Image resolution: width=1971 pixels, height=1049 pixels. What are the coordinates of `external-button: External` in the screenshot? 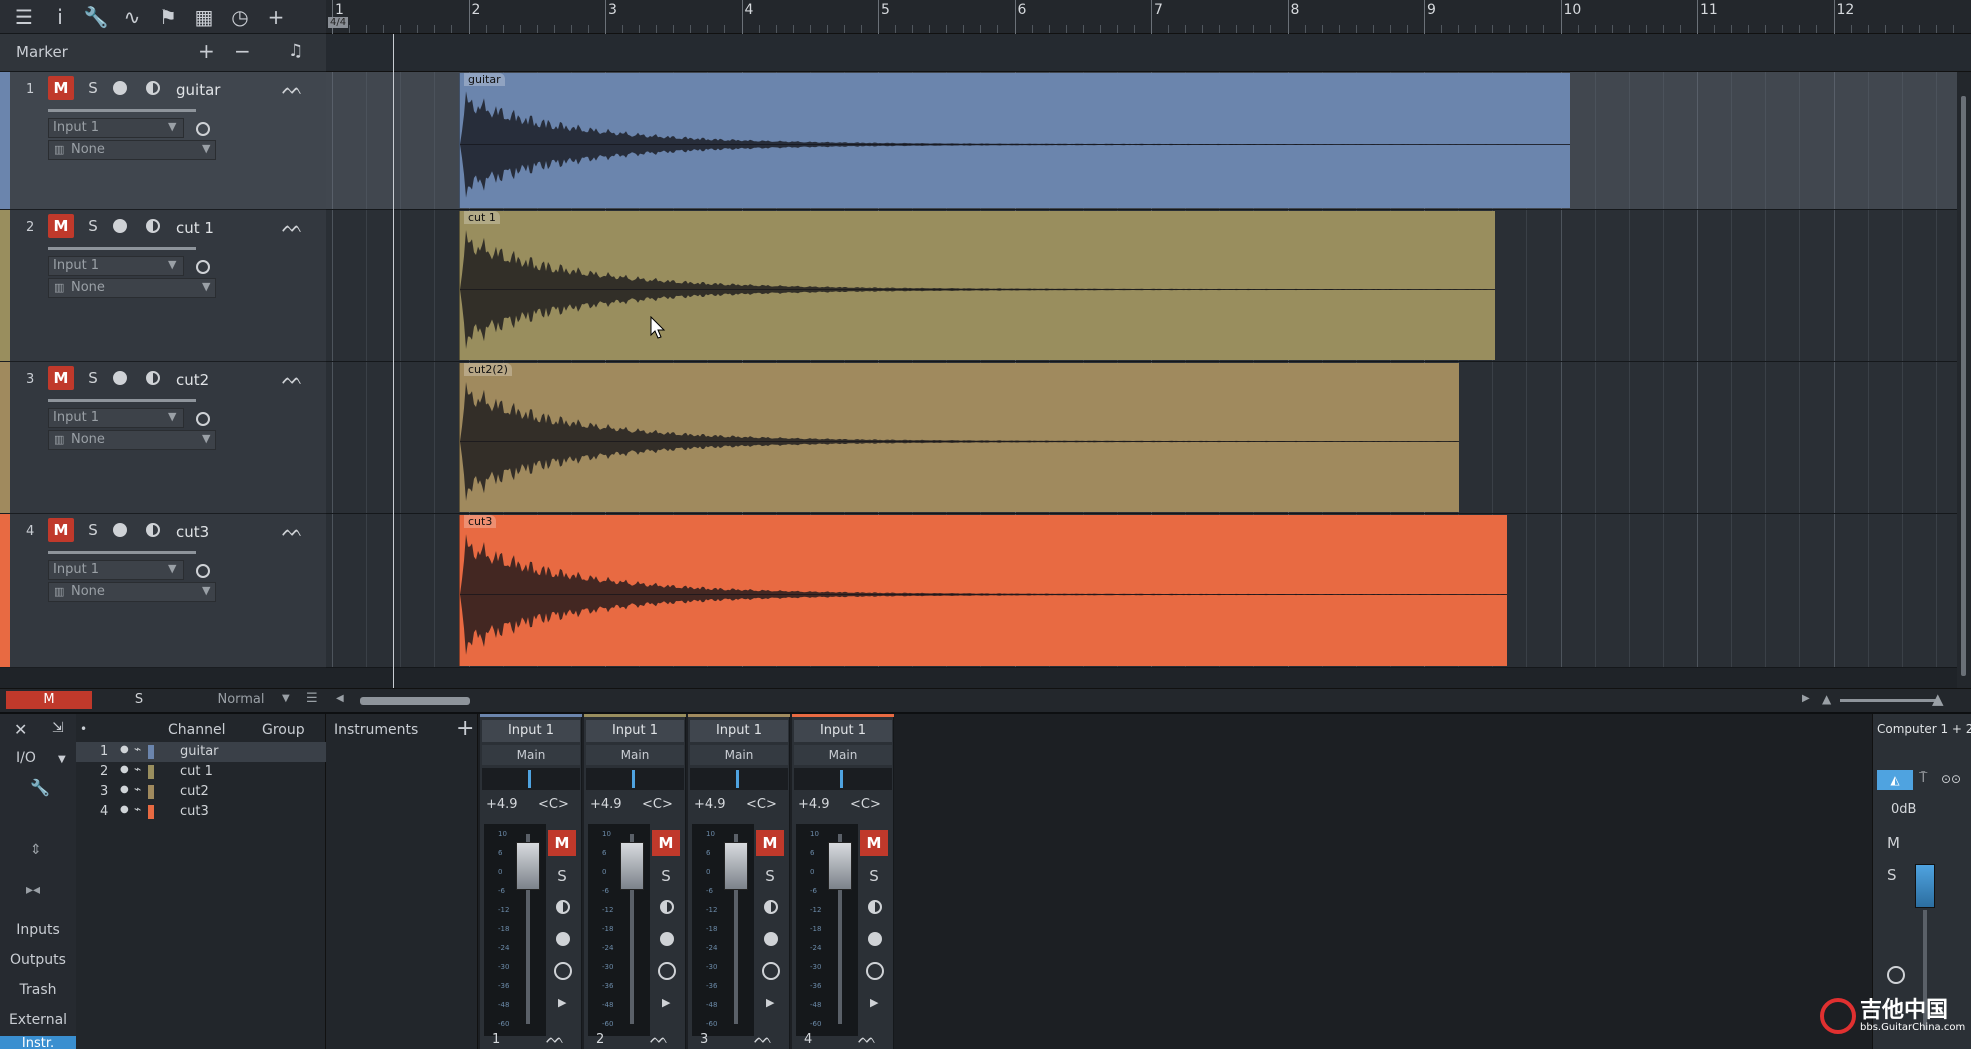 It's located at (38, 1020).